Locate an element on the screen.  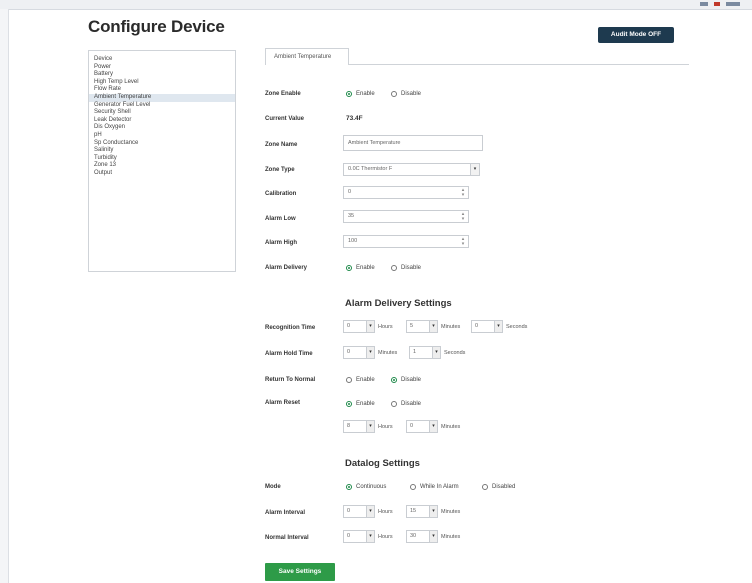
zone-type-value: 0.0C Thermistor F is located at coordinates (370, 169).